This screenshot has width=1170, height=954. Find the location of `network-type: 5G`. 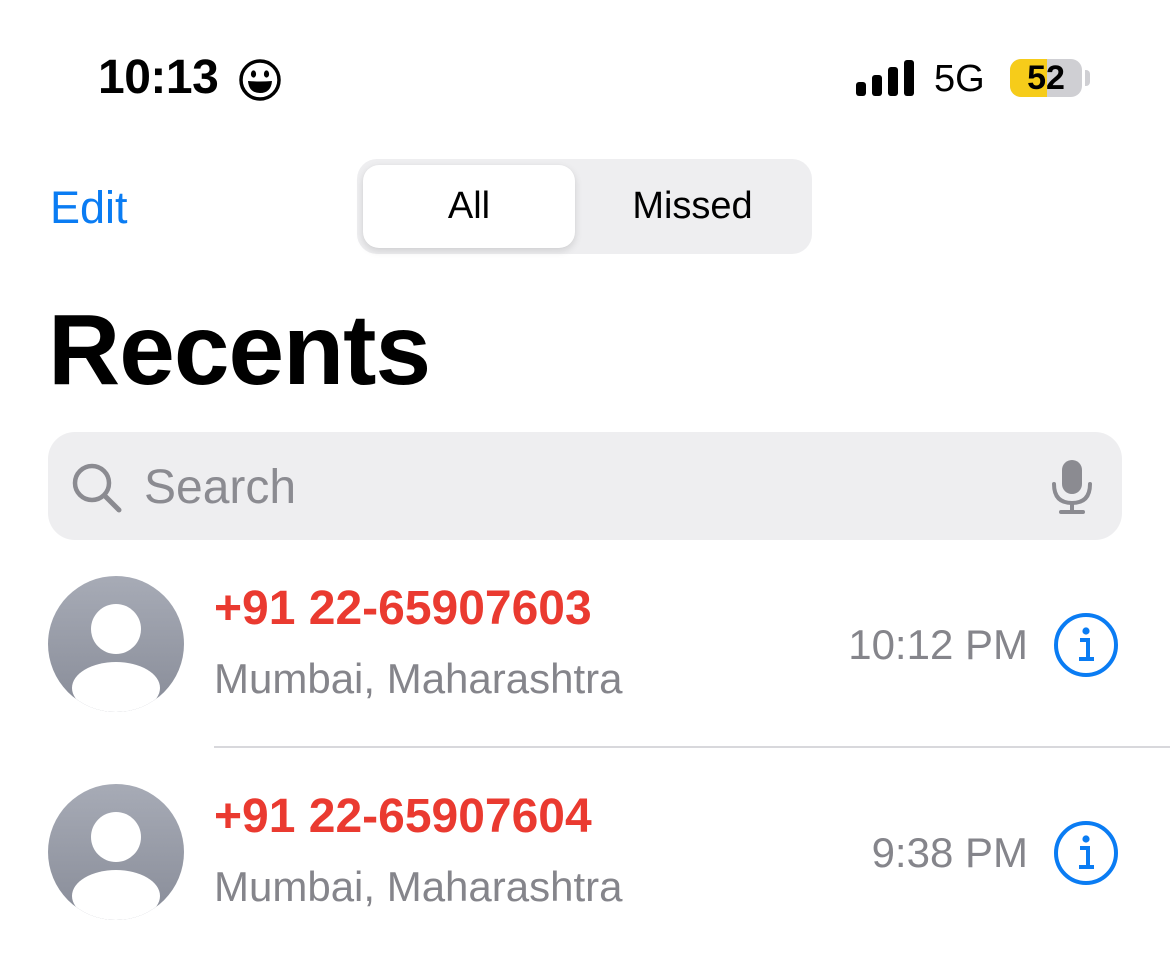

network-type: 5G is located at coordinates (959, 79).